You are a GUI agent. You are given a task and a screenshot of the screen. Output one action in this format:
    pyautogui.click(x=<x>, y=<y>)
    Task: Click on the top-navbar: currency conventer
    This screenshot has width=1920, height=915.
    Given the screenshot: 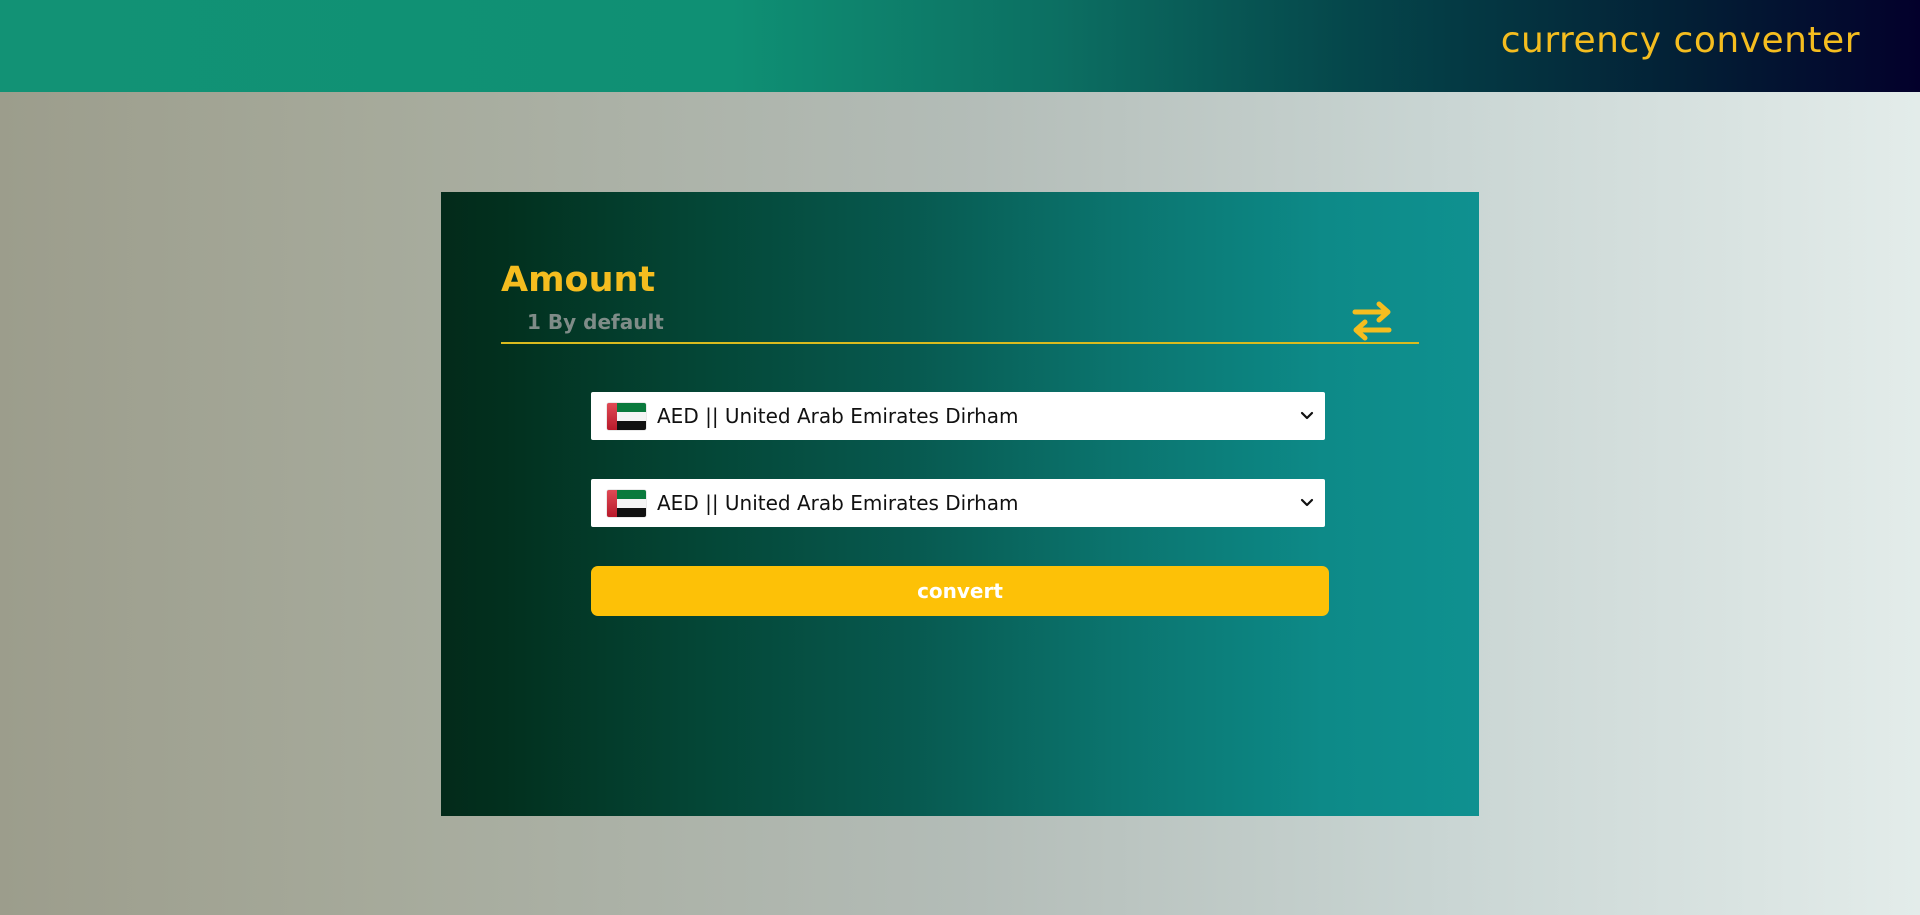 What is the action you would take?
    pyautogui.click(x=960, y=46)
    